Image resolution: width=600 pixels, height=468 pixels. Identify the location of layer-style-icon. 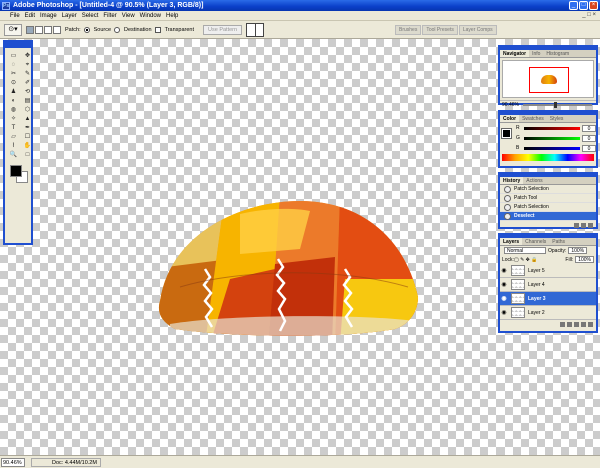
(569, 324).